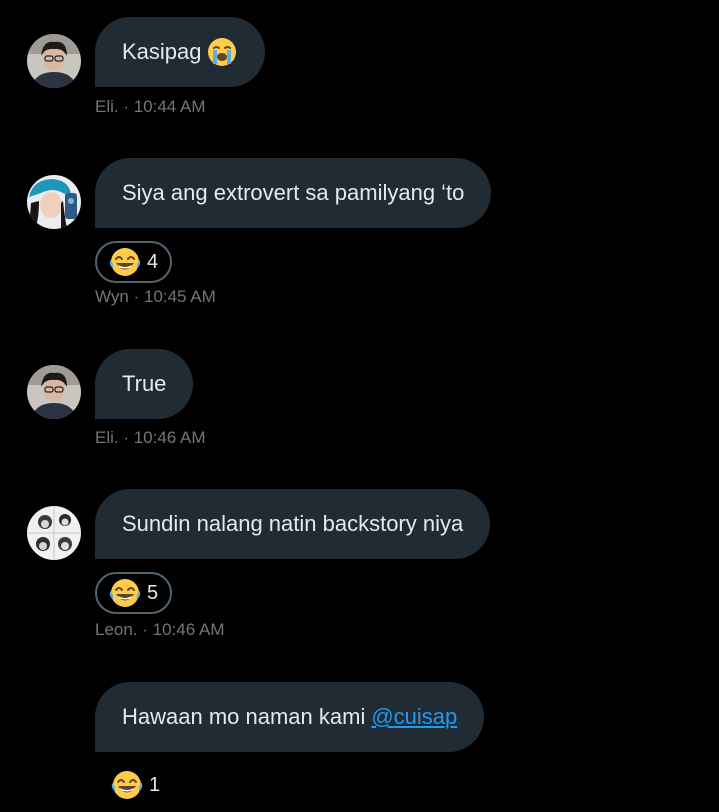 The width and height of the screenshot is (719, 812). What do you see at coordinates (54, 533) in the screenshot?
I see `leon-avatar` at bounding box center [54, 533].